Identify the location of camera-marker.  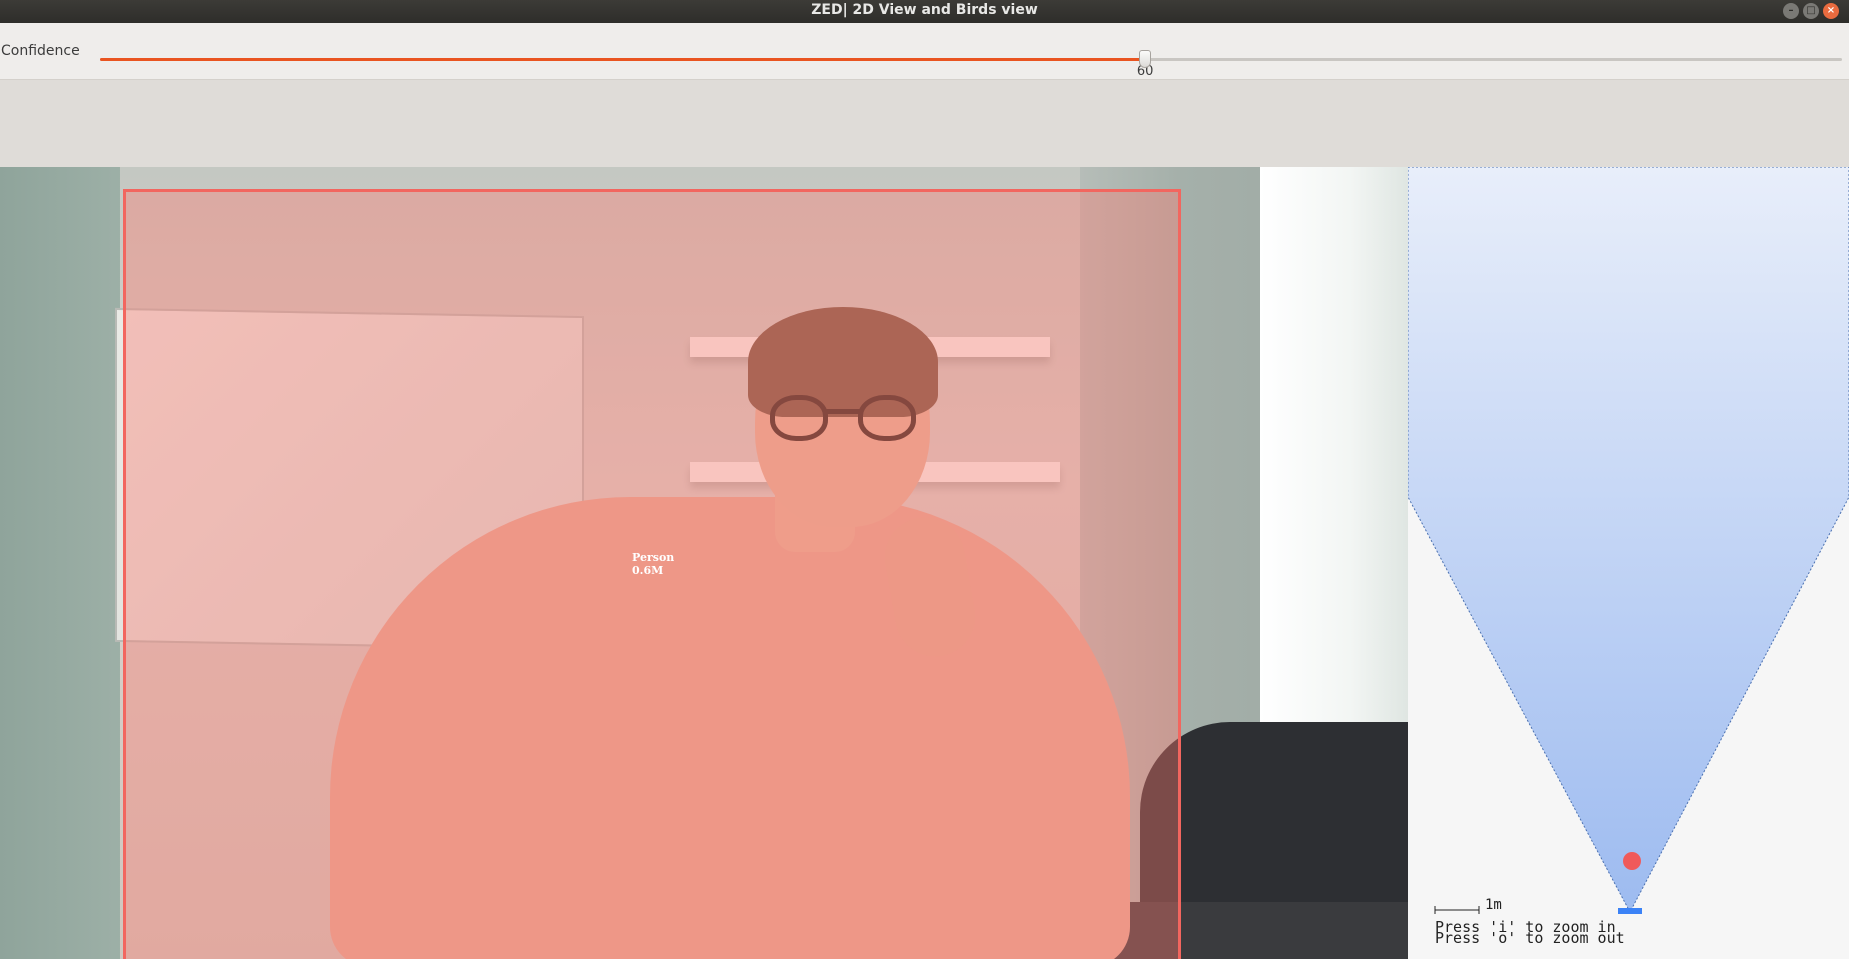
(1630, 911).